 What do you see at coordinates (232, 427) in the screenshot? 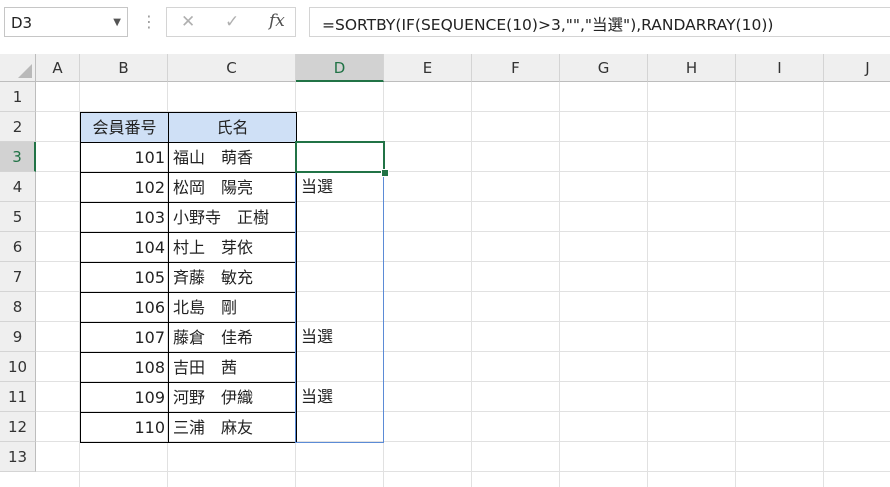
I see `member-name-cell: 三浦 麻友` at bounding box center [232, 427].